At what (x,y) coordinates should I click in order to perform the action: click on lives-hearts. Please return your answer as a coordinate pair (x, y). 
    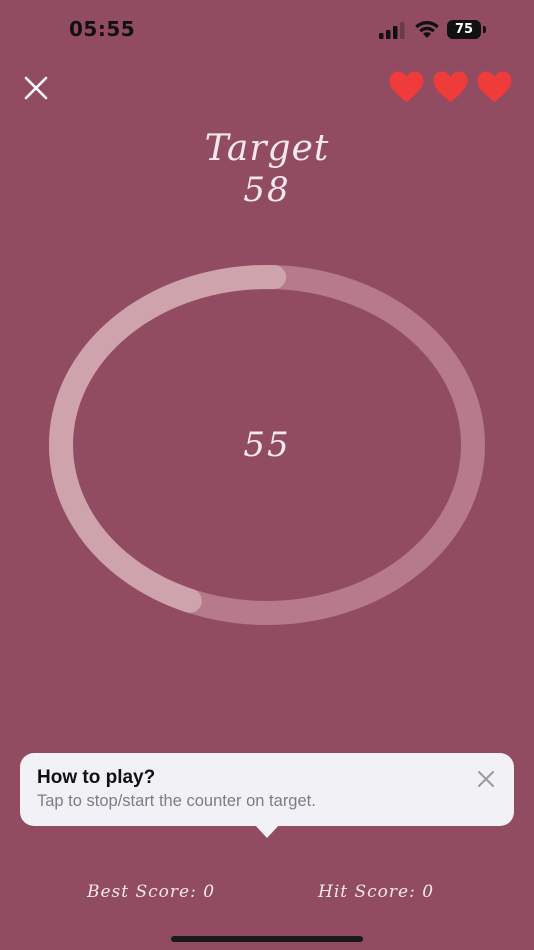
    Looking at the image, I should click on (451, 88).